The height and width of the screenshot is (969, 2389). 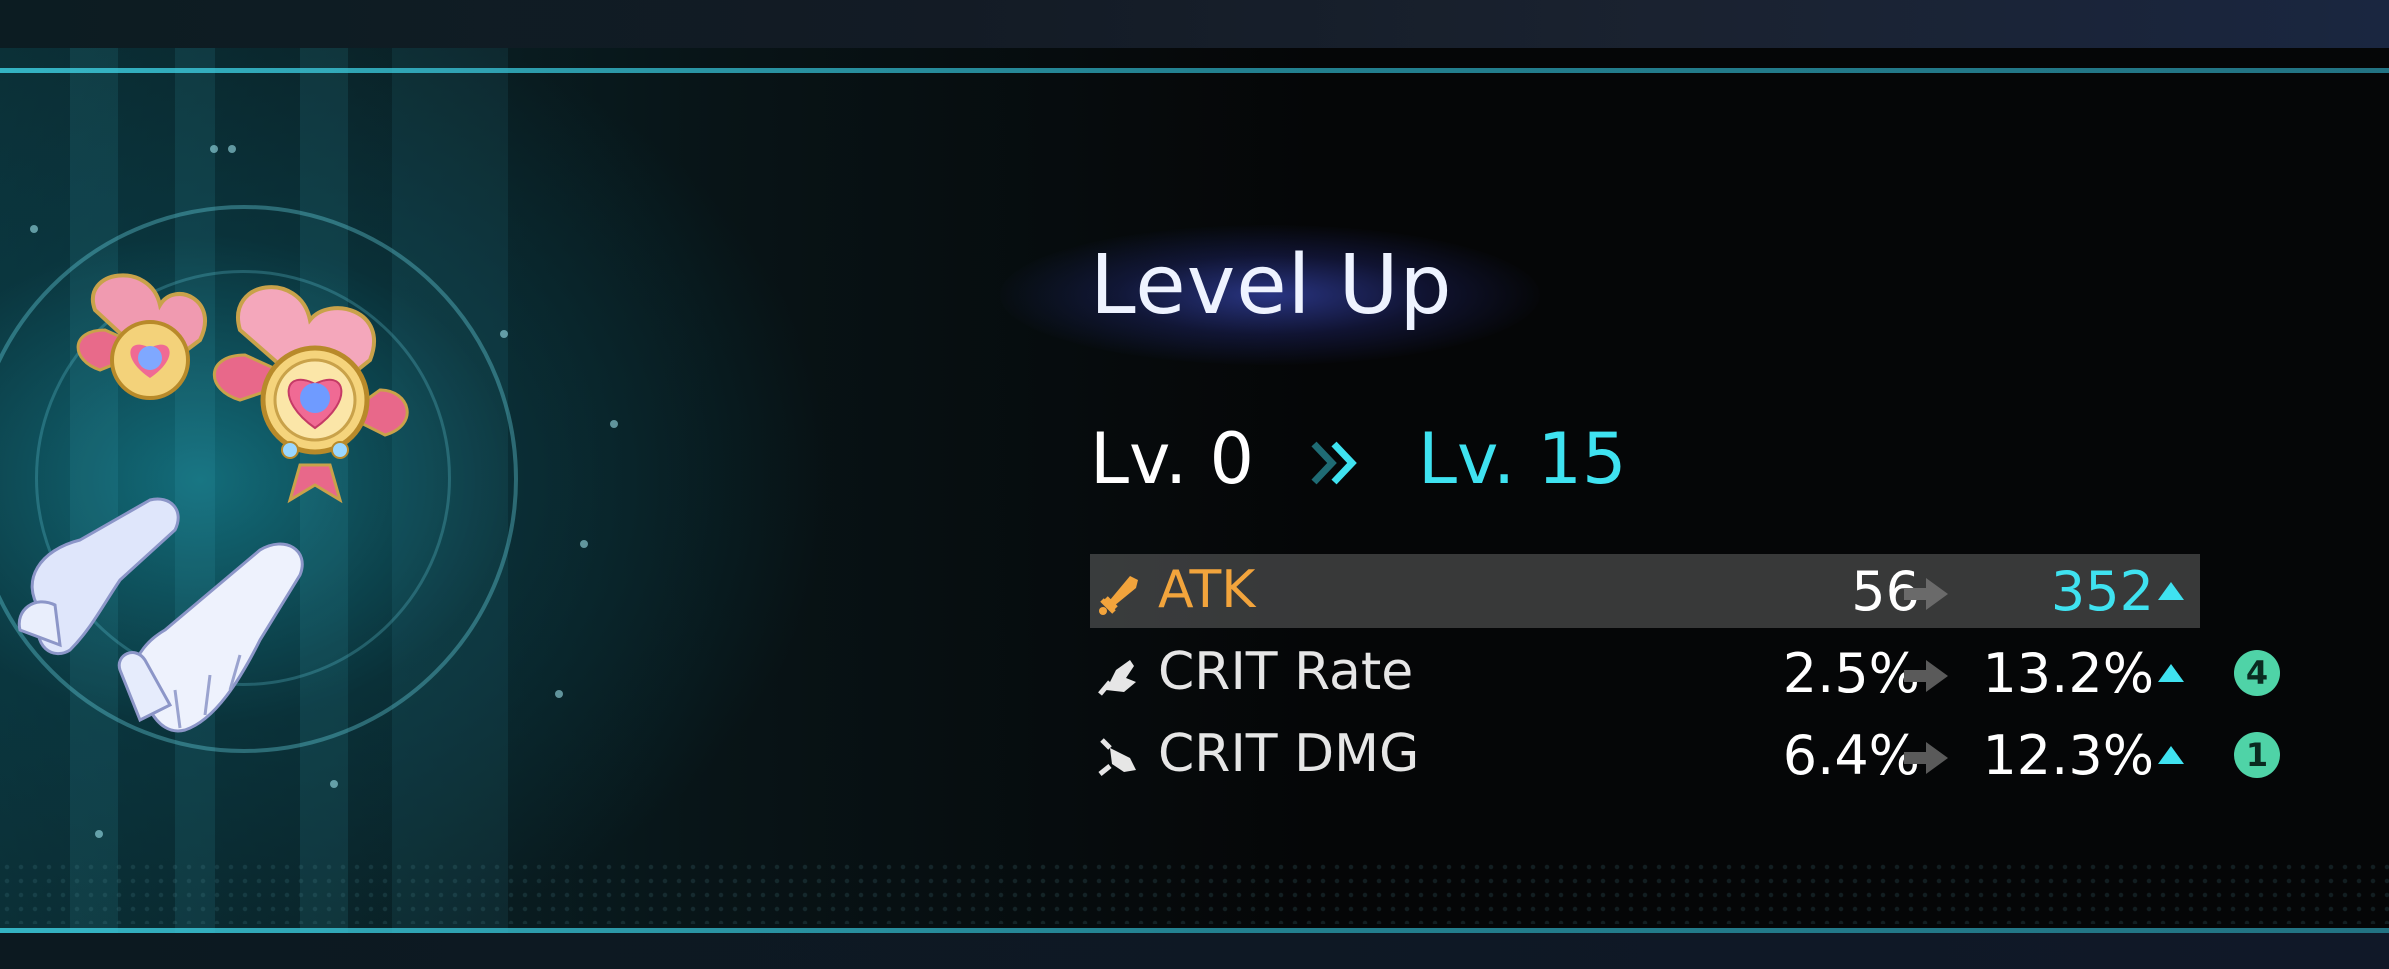 What do you see at coordinates (1118, 595) in the screenshot?
I see `sword-icon` at bounding box center [1118, 595].